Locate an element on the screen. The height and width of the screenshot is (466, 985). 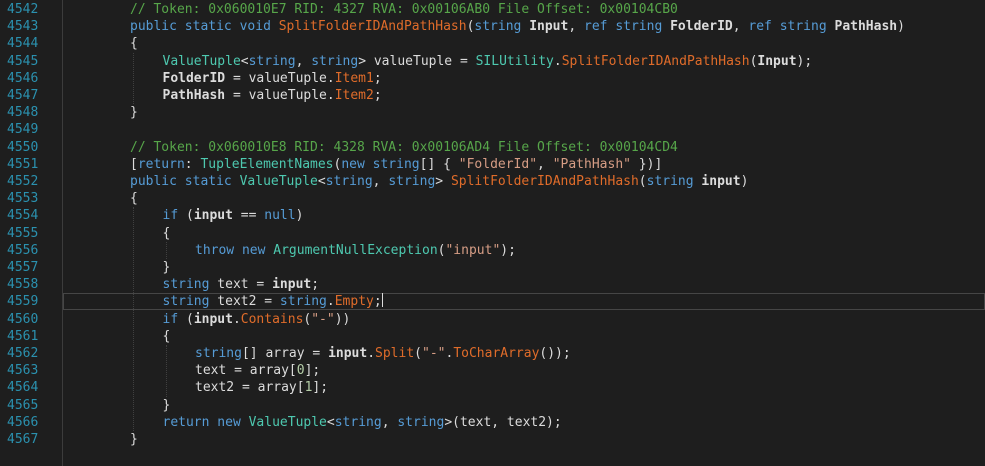
code-token: text2 = is located at coordinates (244, 302).